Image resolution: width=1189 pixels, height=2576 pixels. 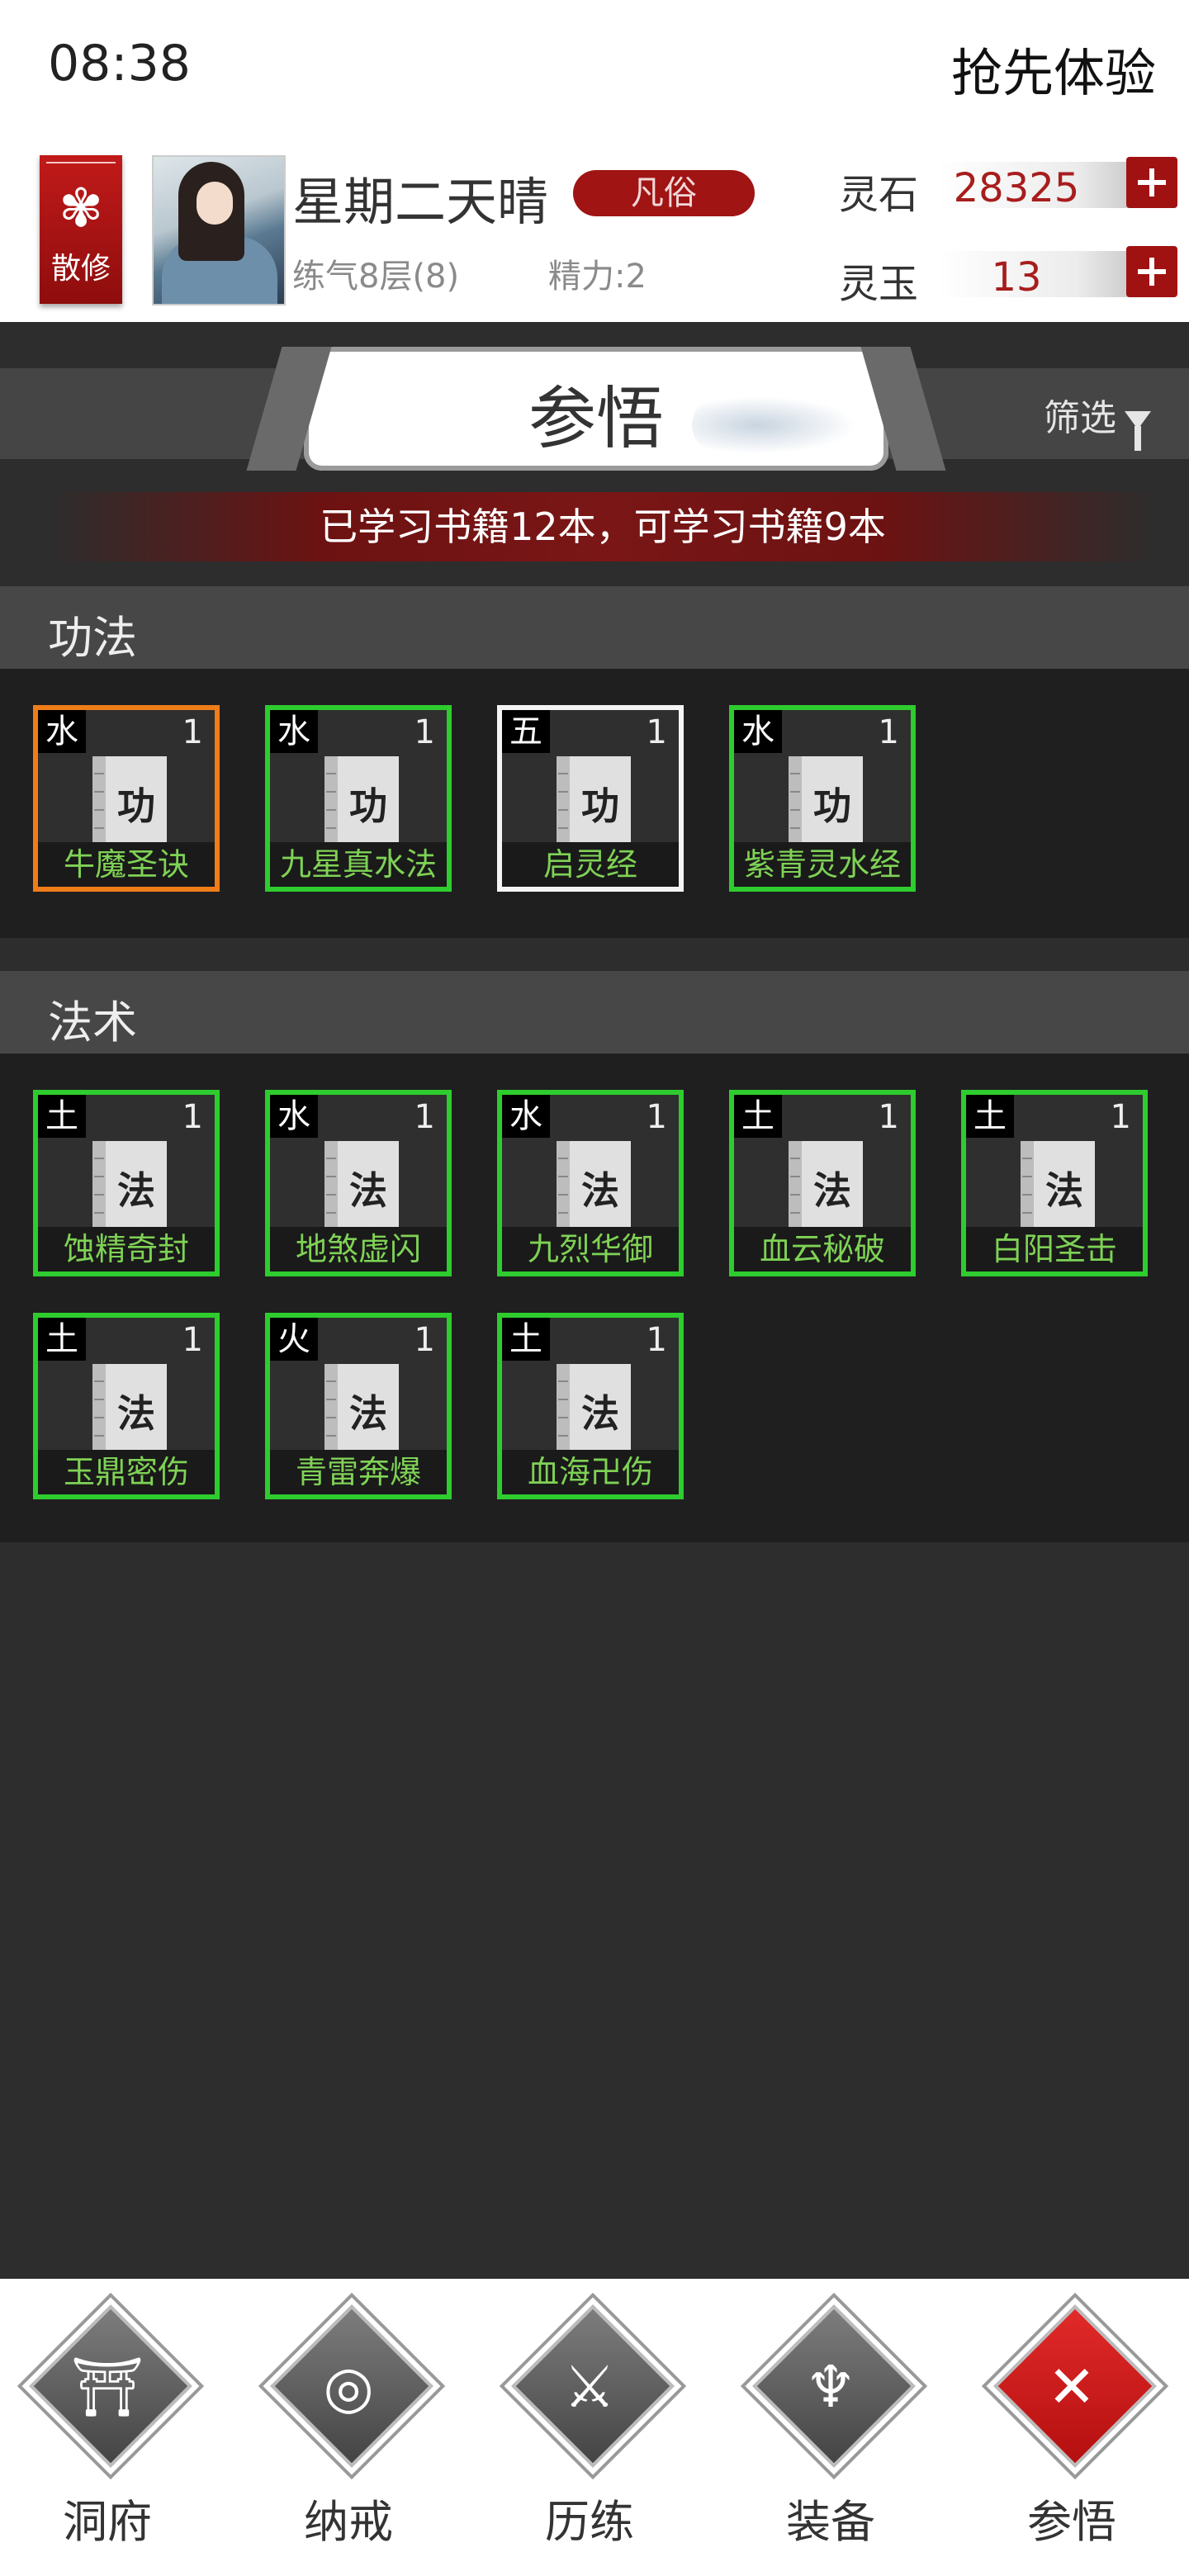 I want to click on nav-item-2: ⚔ 历练, so click(x=591, y=2431).